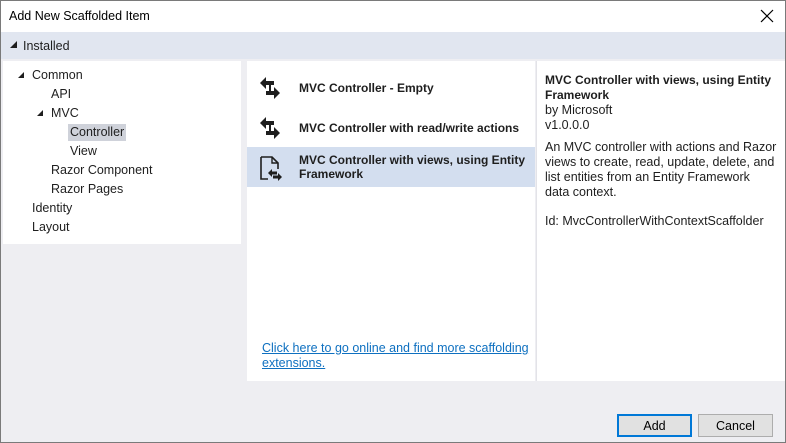 The height and width of the screenshot is (443, 786). What do you see at coordinates (46, 46) in the screenshot?
I see `installed-label: Installed` at bounding box center [46, 46].